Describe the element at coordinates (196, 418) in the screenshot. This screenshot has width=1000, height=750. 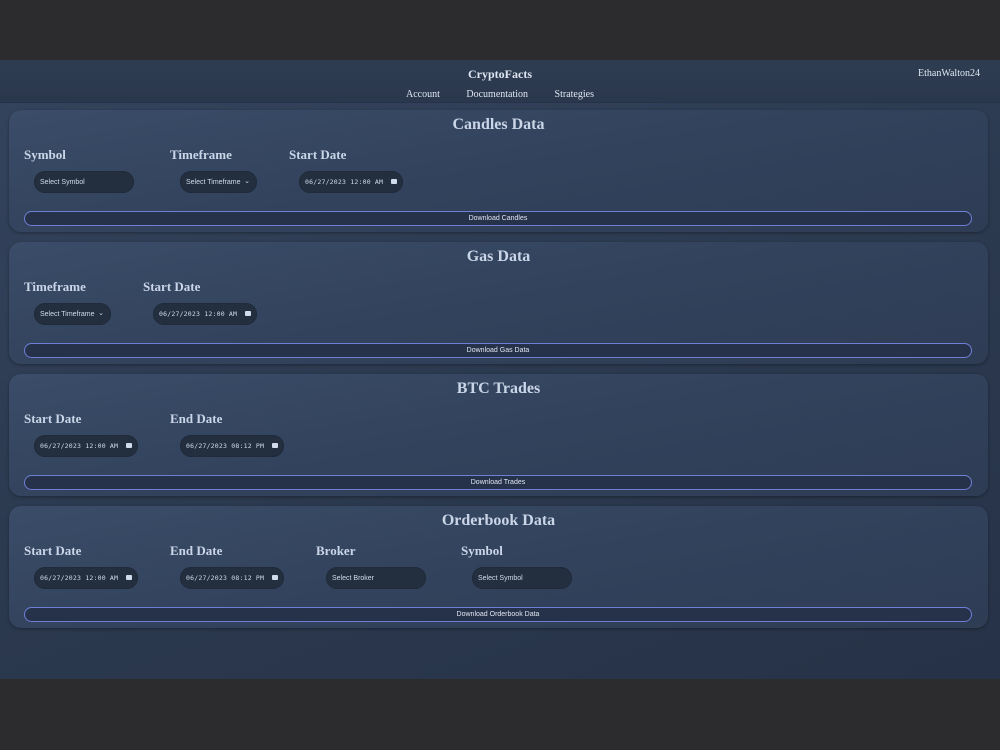
I see `trades-end-label: End Date` at that location.